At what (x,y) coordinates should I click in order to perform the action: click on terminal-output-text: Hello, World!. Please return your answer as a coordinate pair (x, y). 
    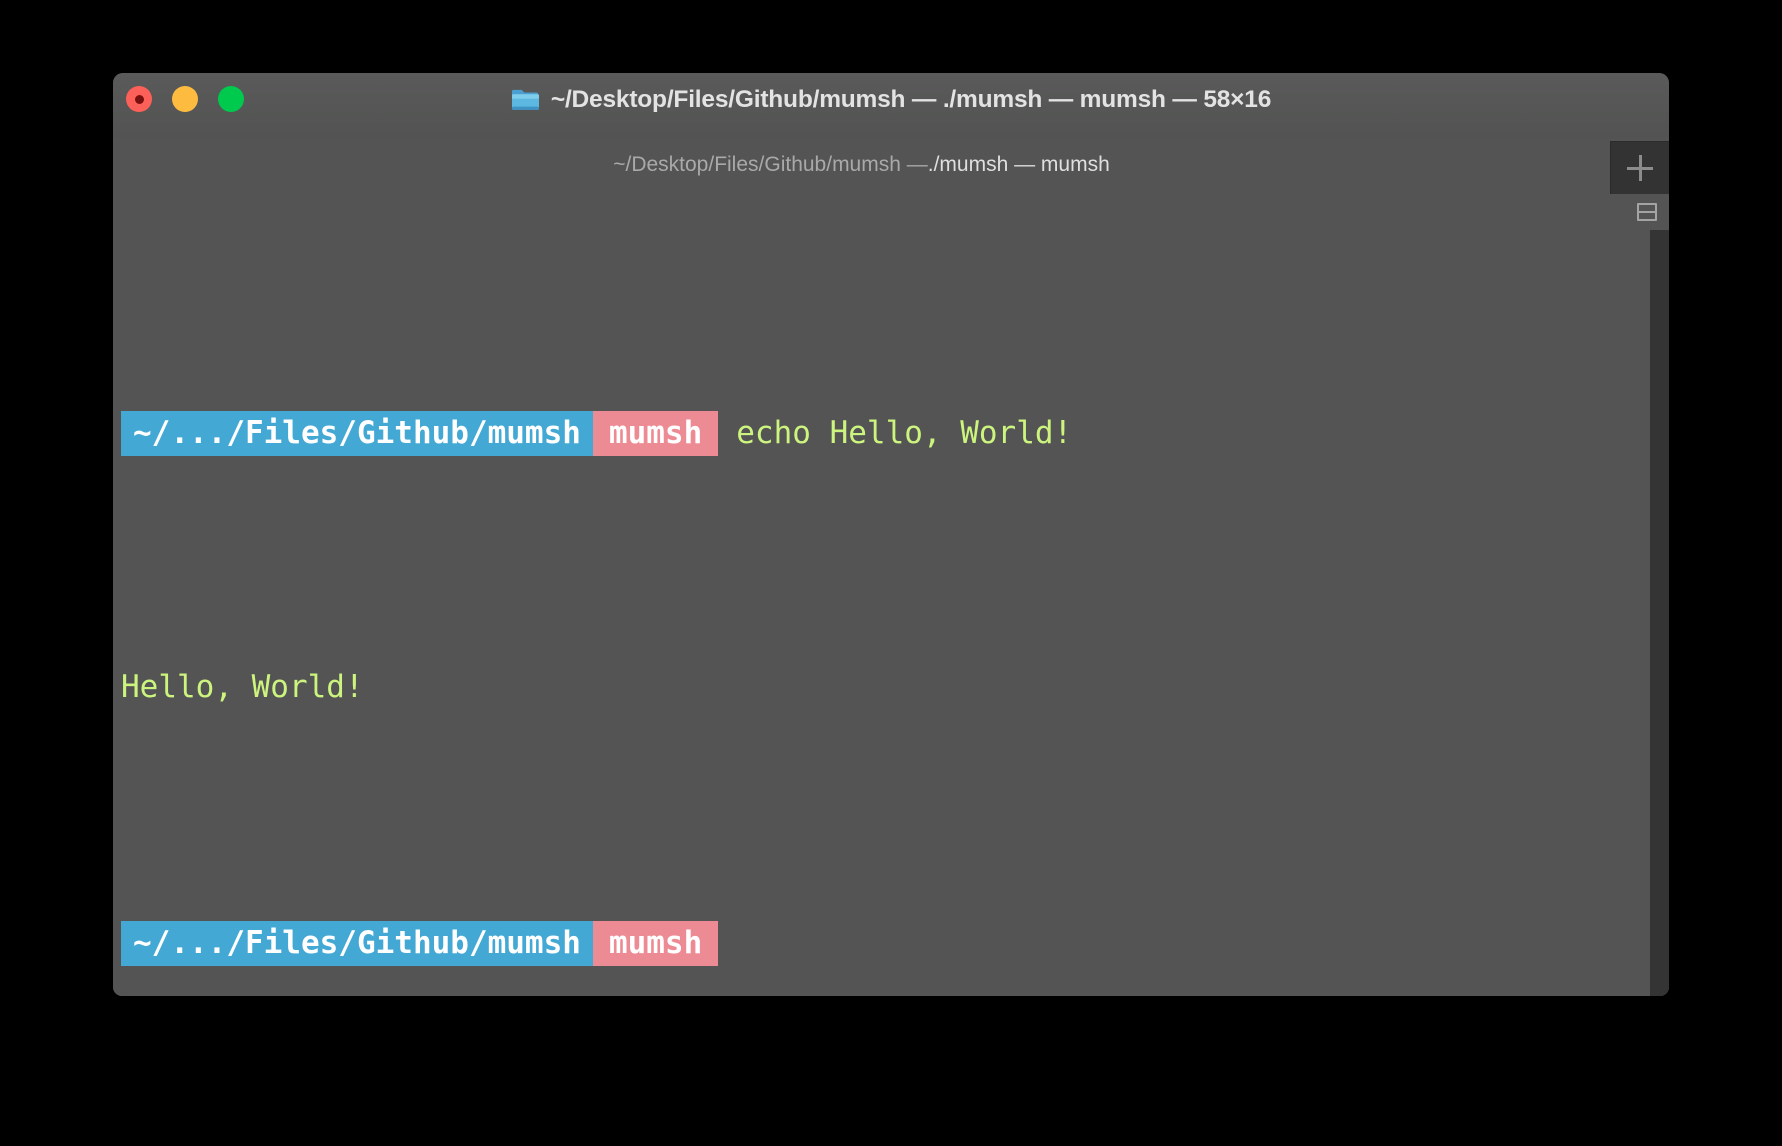
    Looking at the image, I should click on (242, 687).